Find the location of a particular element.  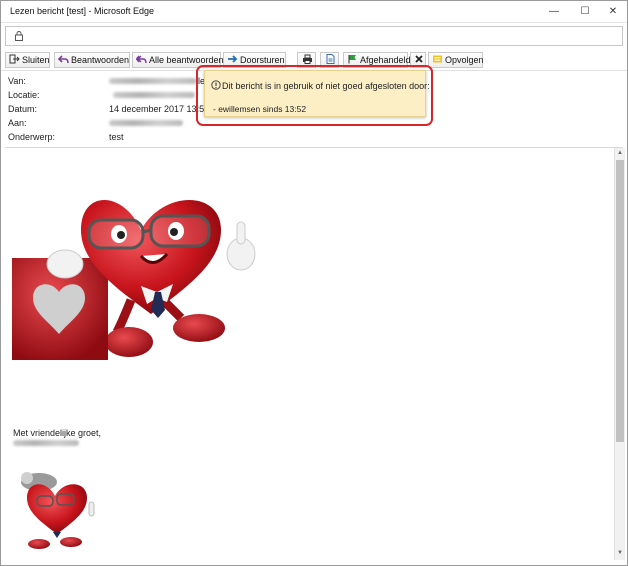

subject-label: Onderwerp: is located at coordinates (32, 137).